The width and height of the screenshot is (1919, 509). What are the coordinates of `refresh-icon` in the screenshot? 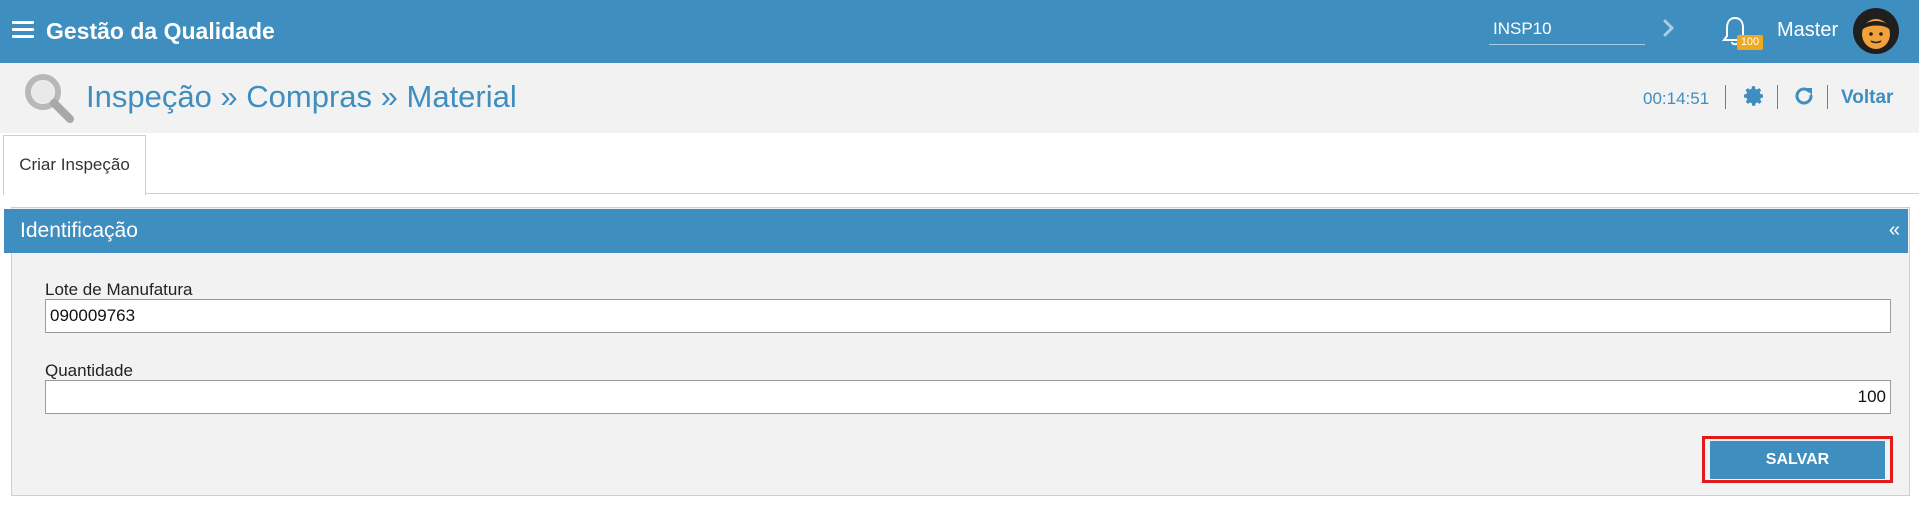 It's located at (1804, 96).